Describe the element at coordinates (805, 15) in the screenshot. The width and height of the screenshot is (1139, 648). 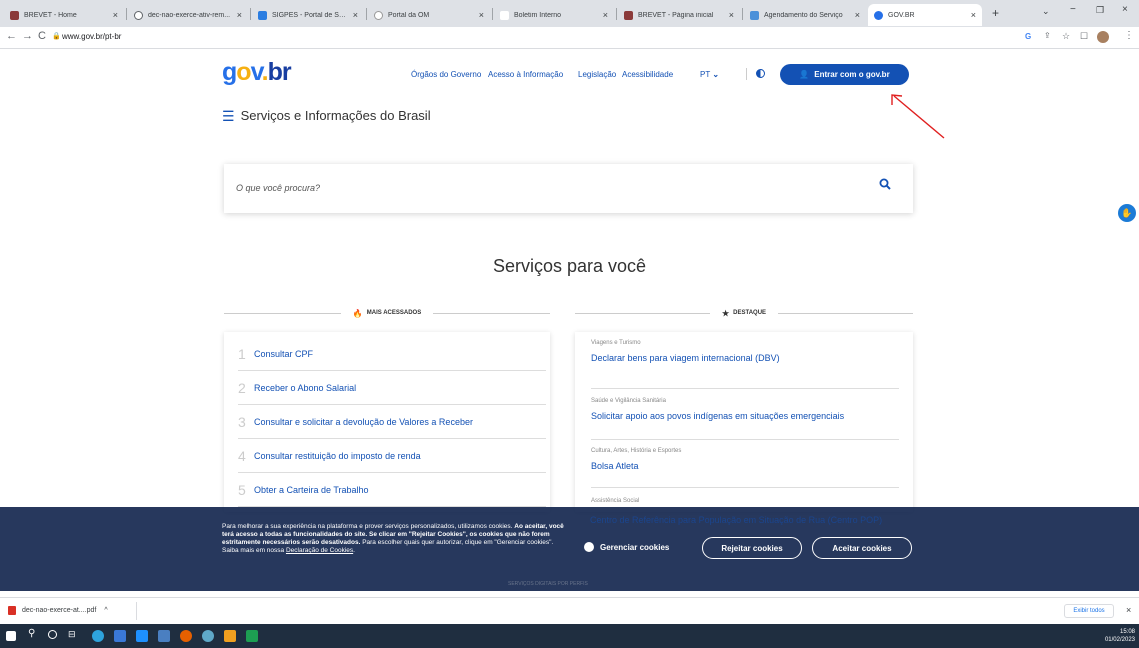
I see `tab-agendamento: Agendamento do Serviço ×` at that location.